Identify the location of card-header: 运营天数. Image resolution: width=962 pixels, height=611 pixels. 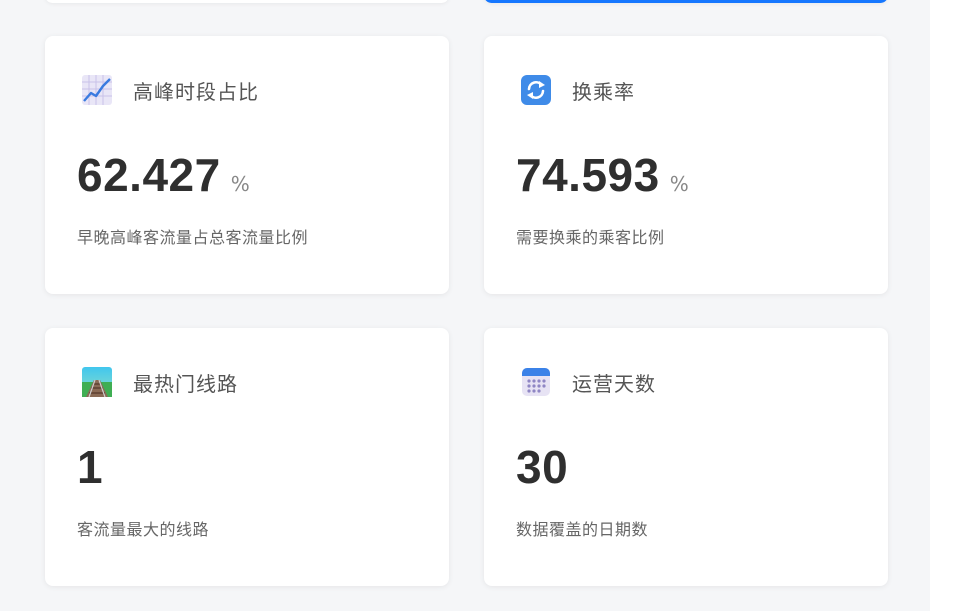
(588, 382).